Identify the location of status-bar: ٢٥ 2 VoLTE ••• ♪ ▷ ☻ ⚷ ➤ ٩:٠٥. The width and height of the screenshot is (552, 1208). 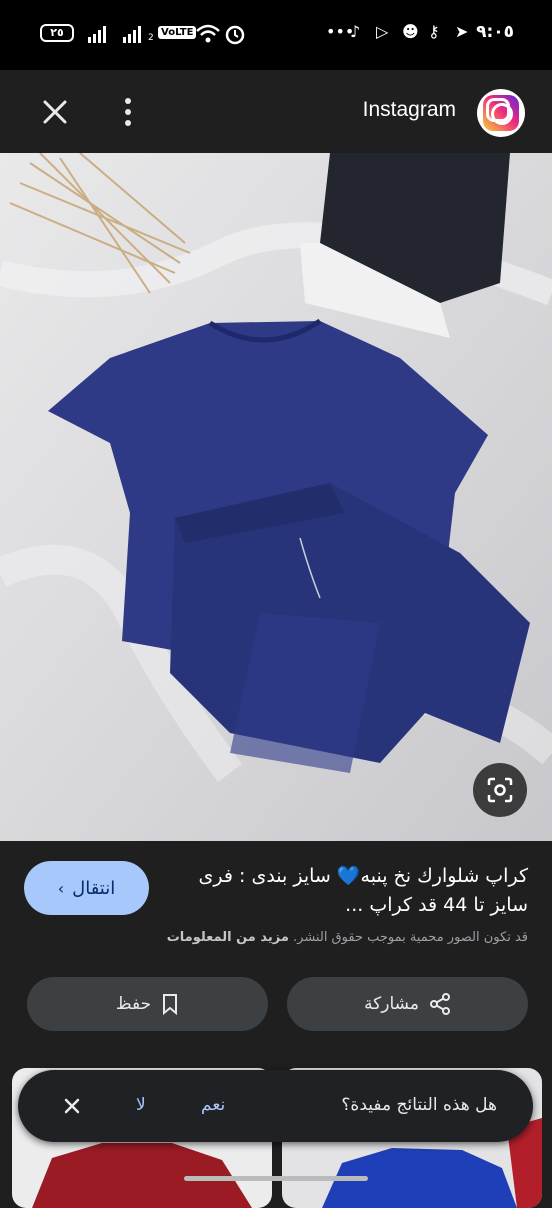
(276, 35).